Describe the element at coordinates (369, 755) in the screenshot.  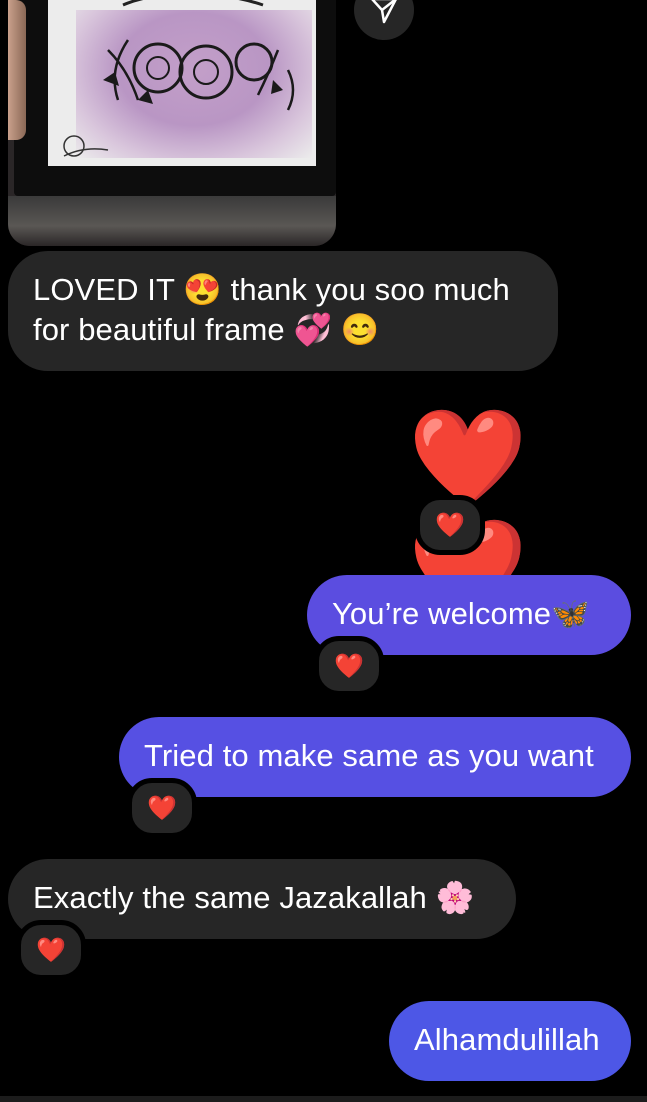
I see `message-text: Tried to make same as you want` at that location.